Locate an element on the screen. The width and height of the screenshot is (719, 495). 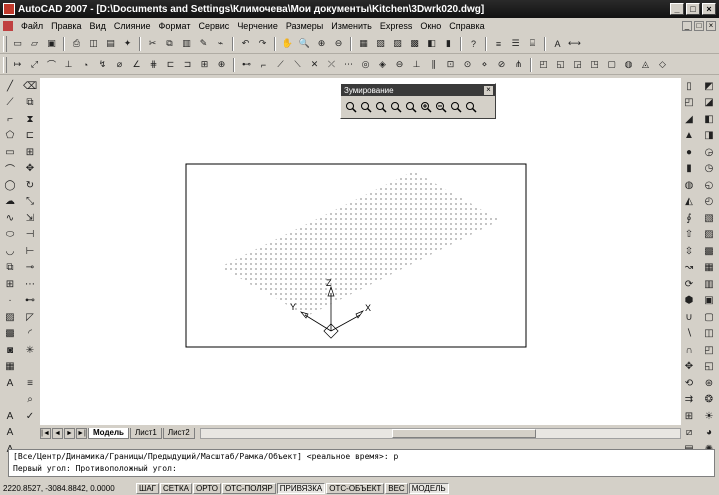
clean-icon: ▦ is located at coordinates (709, 268).